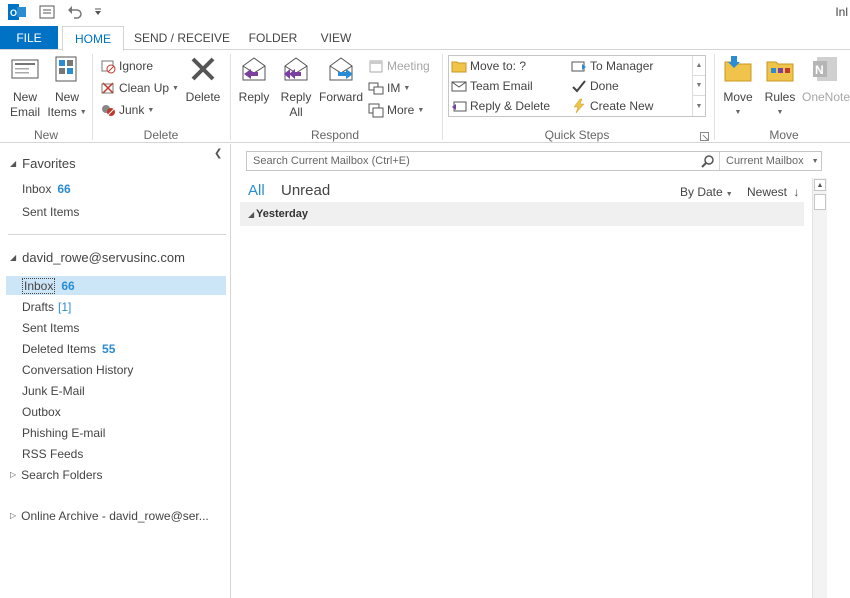 The image size is (850, 598). I want to click on folder-sent-items: Sent Items, so click(50, 327).